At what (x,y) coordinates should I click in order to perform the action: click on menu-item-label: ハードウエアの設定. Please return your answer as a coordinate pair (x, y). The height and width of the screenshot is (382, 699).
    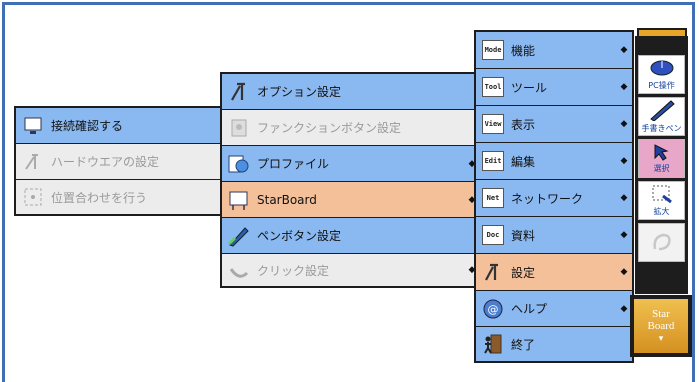
    Looking at the image, I should click on (105, 162).